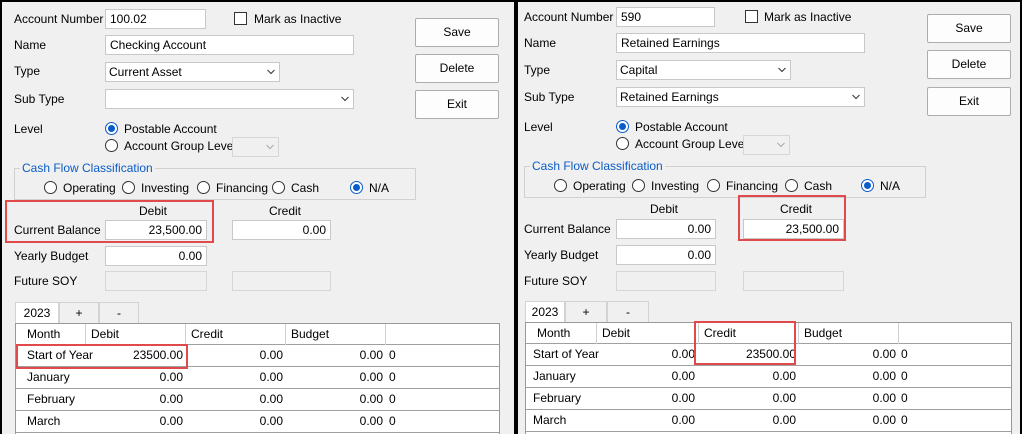 This screenshot has width=1022, height=434. Describe the element at coordinates (87, 168) in the screenshot. I see `cash-flow-title: Cash Flow Classification` at that location.